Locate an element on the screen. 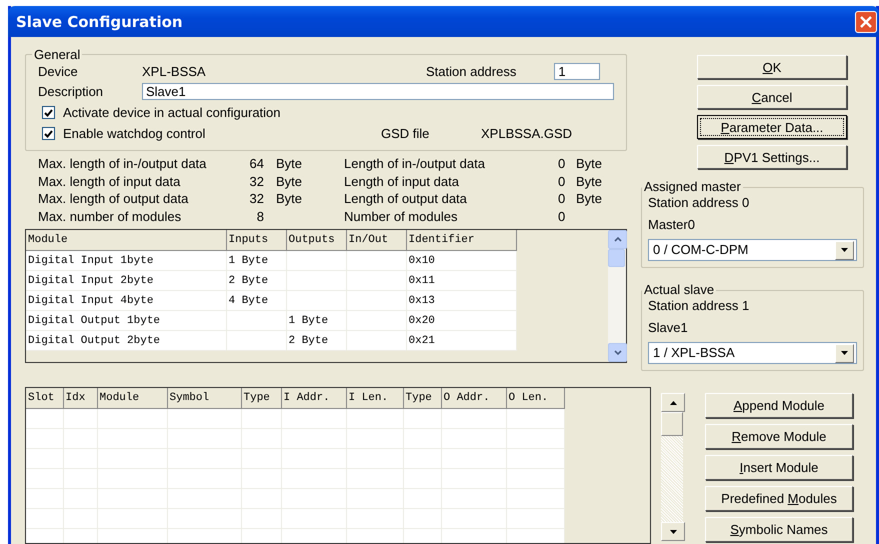 The image size is (879, 544). length-label: Length of input data is located at coordinates (402, 181).